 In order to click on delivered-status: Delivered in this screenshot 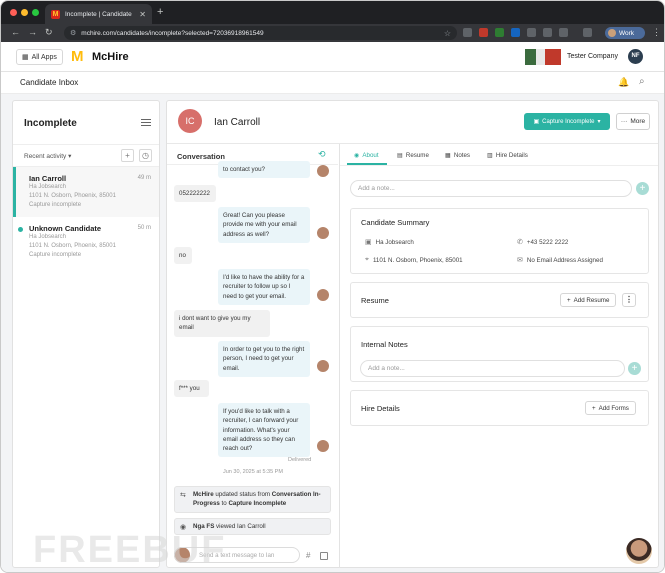, I will do `click(300, 460)`.